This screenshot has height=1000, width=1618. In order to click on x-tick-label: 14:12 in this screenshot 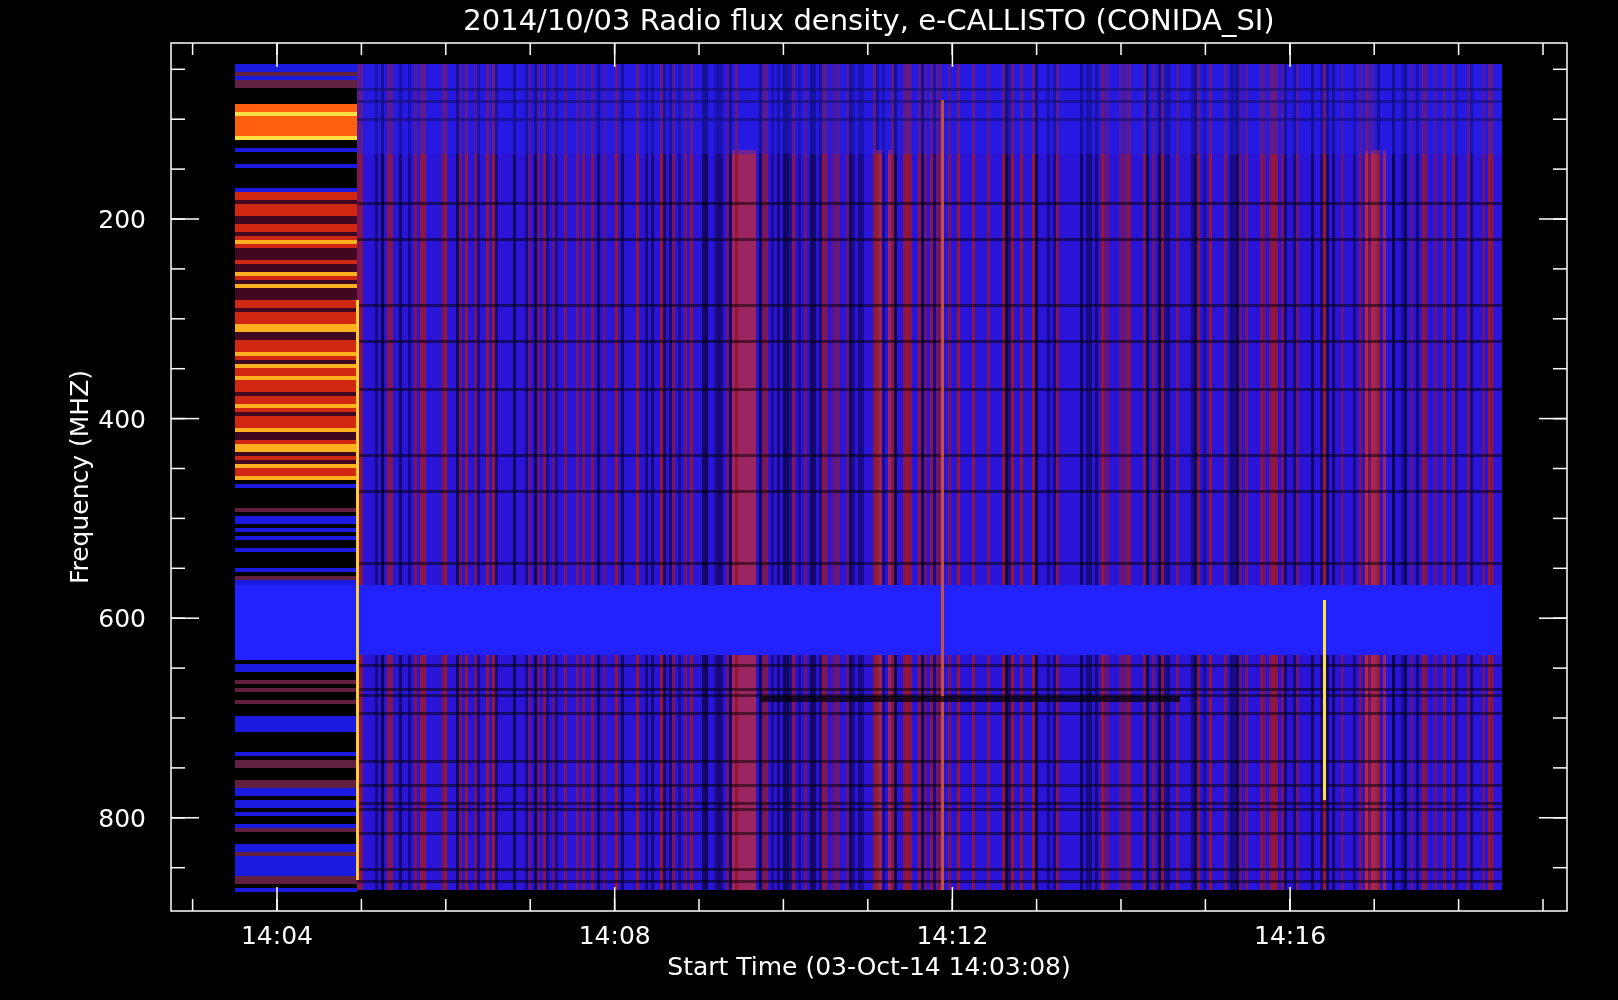, I will do `click(952, 935)`.